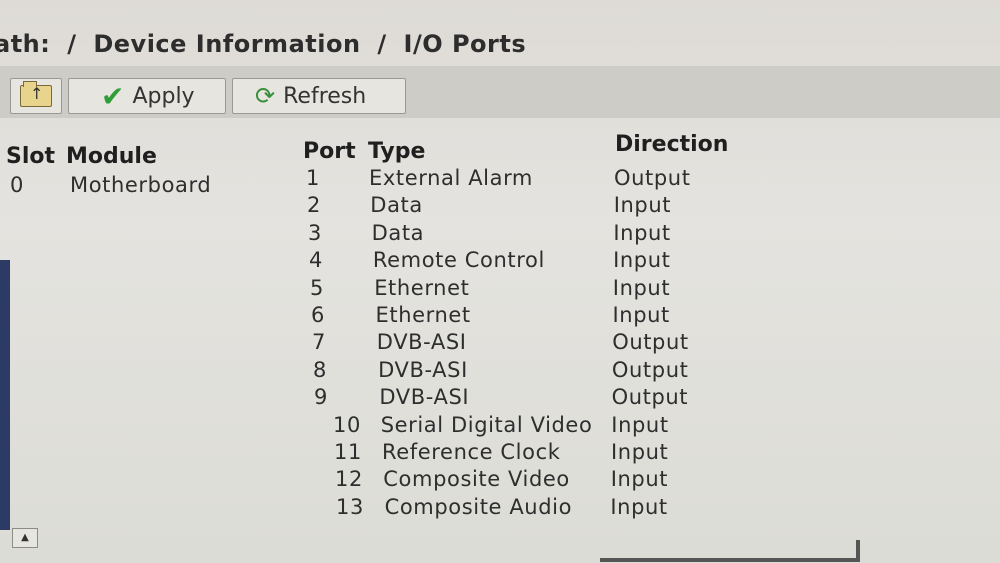 The height and width of the screenshot is (563, 1000). I want to click on port-type-cell: Serial Digital Video, so click(486, 424).